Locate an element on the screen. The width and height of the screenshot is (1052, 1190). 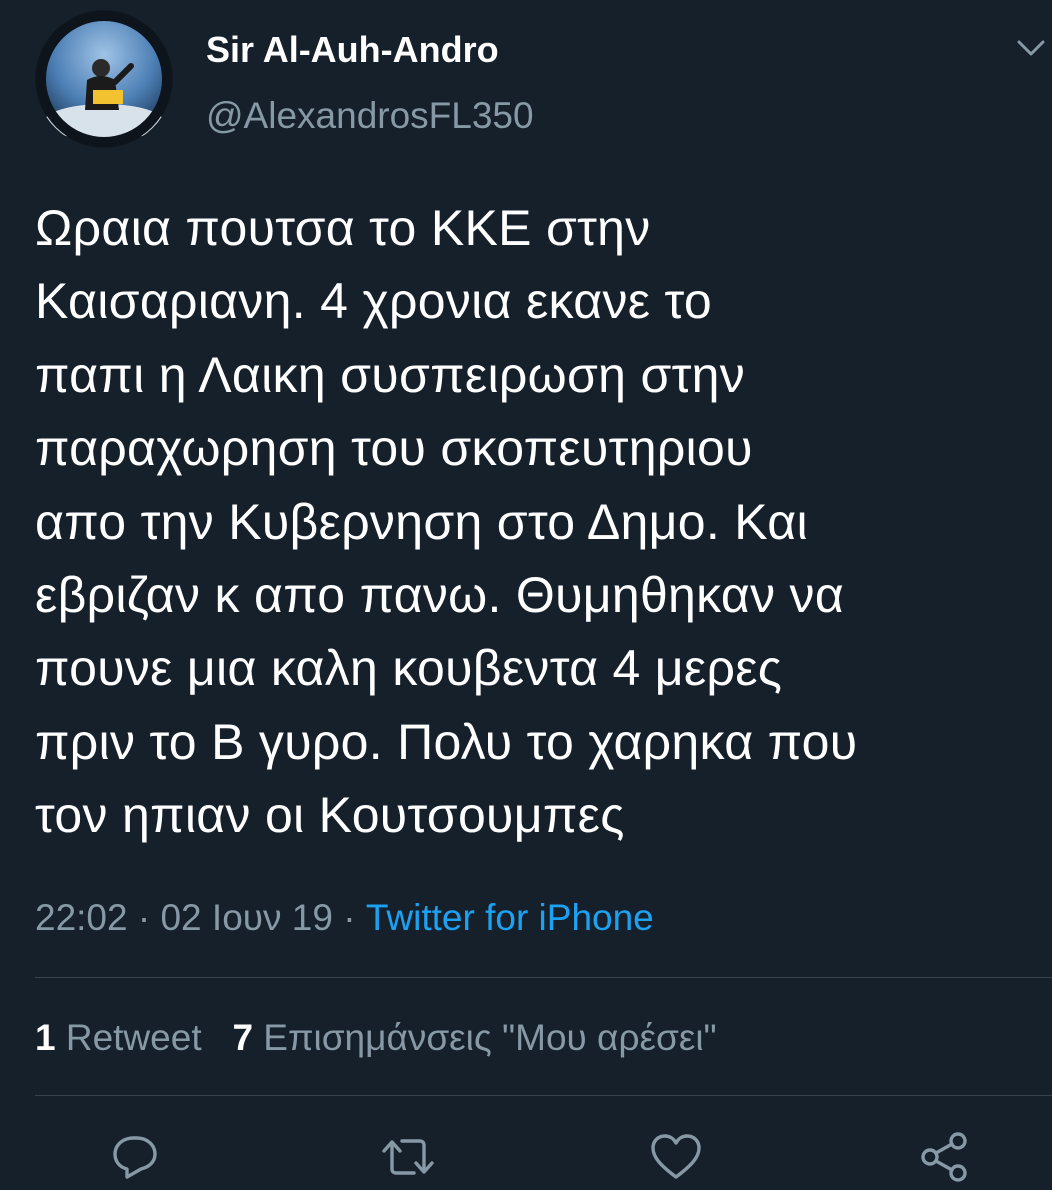
tweet-text-line: πριν το Β γυρο. Πολυ το χαρηκα που is located at coordinates (446, 741).